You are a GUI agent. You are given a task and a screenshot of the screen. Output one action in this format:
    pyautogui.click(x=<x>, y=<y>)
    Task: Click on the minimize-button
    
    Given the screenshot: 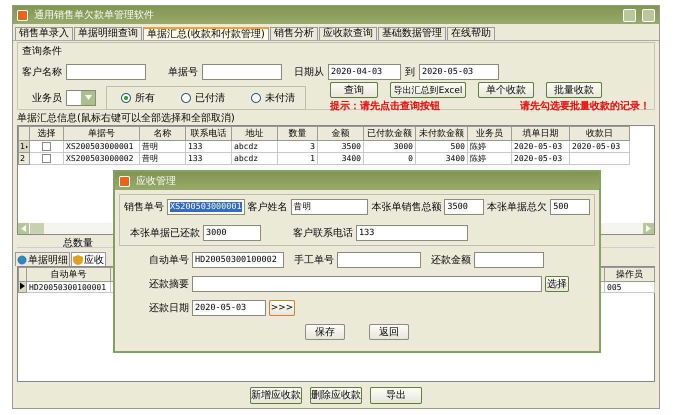 What is the action you would take?
    pyautogui.click(x=629, y=15)
    